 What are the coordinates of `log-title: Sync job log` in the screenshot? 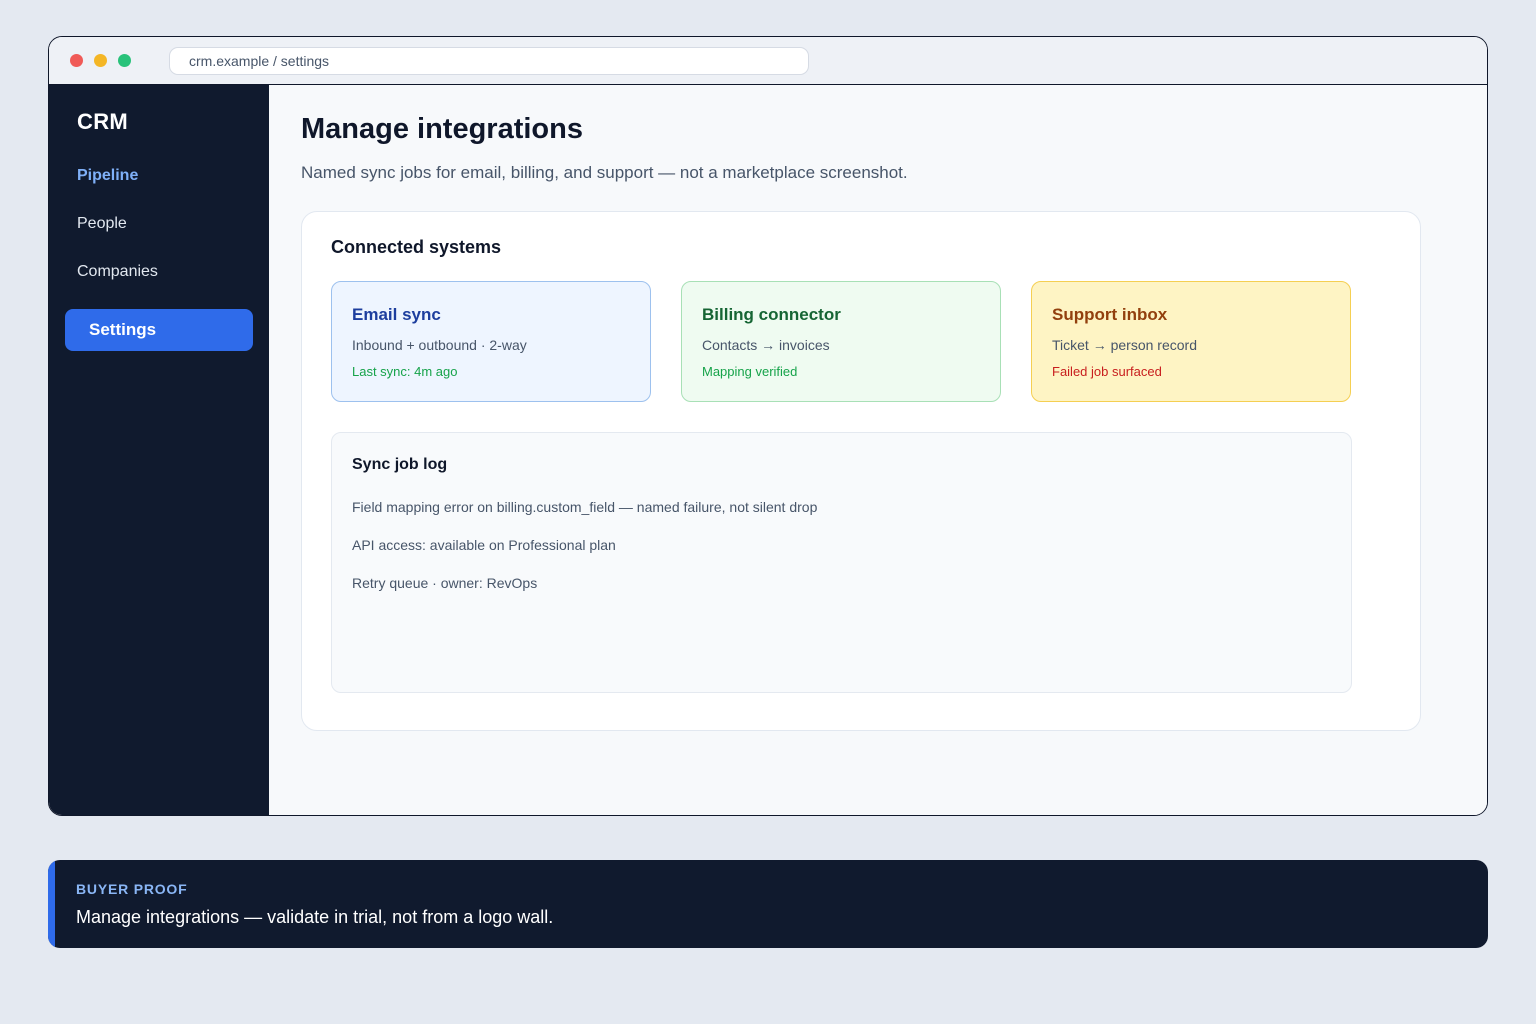 It's located at (400, 464).